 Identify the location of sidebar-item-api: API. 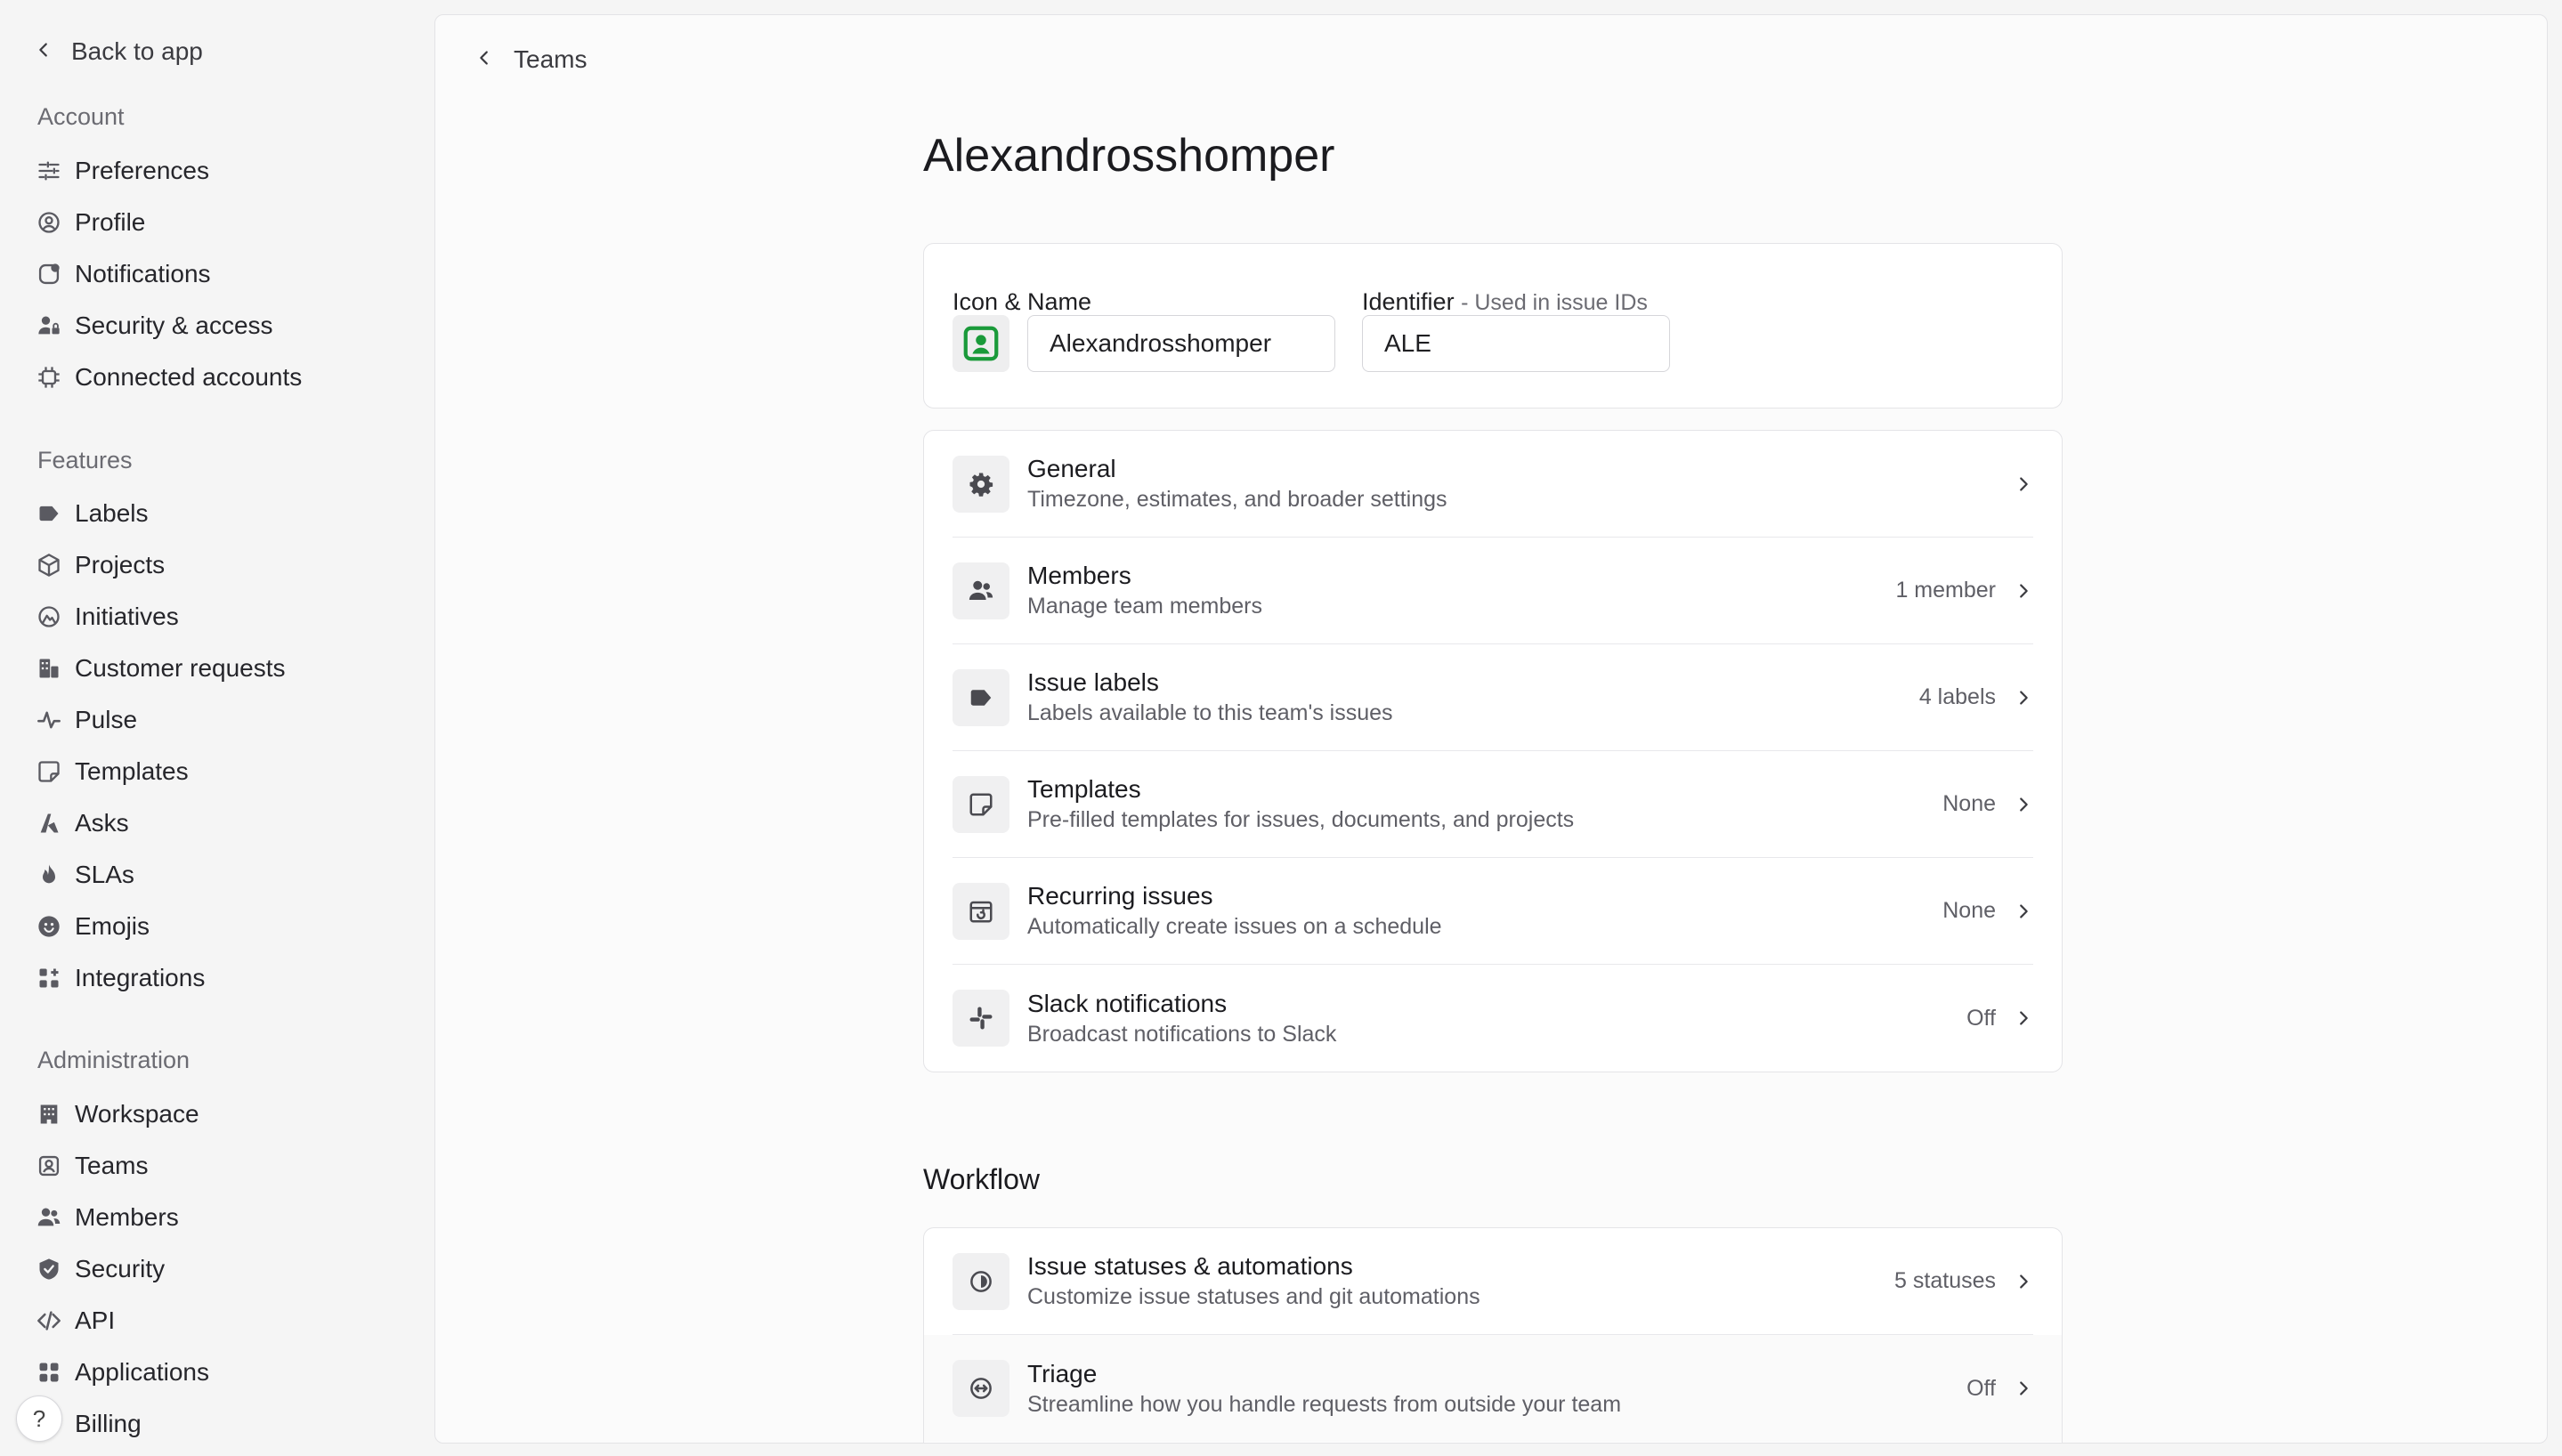
(75, 1320).